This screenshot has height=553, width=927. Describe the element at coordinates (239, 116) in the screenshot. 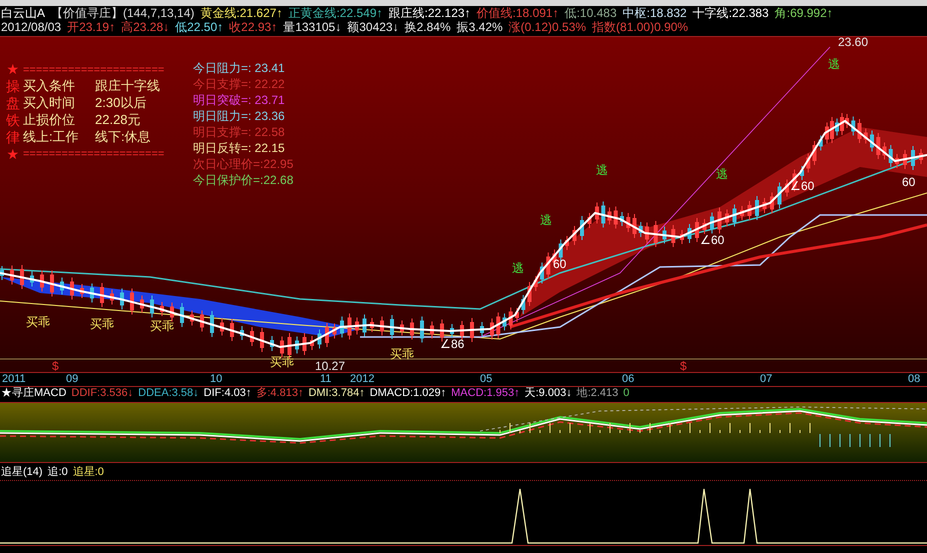

I see `level-reading: 明日阻力=: 23.36` at that location.